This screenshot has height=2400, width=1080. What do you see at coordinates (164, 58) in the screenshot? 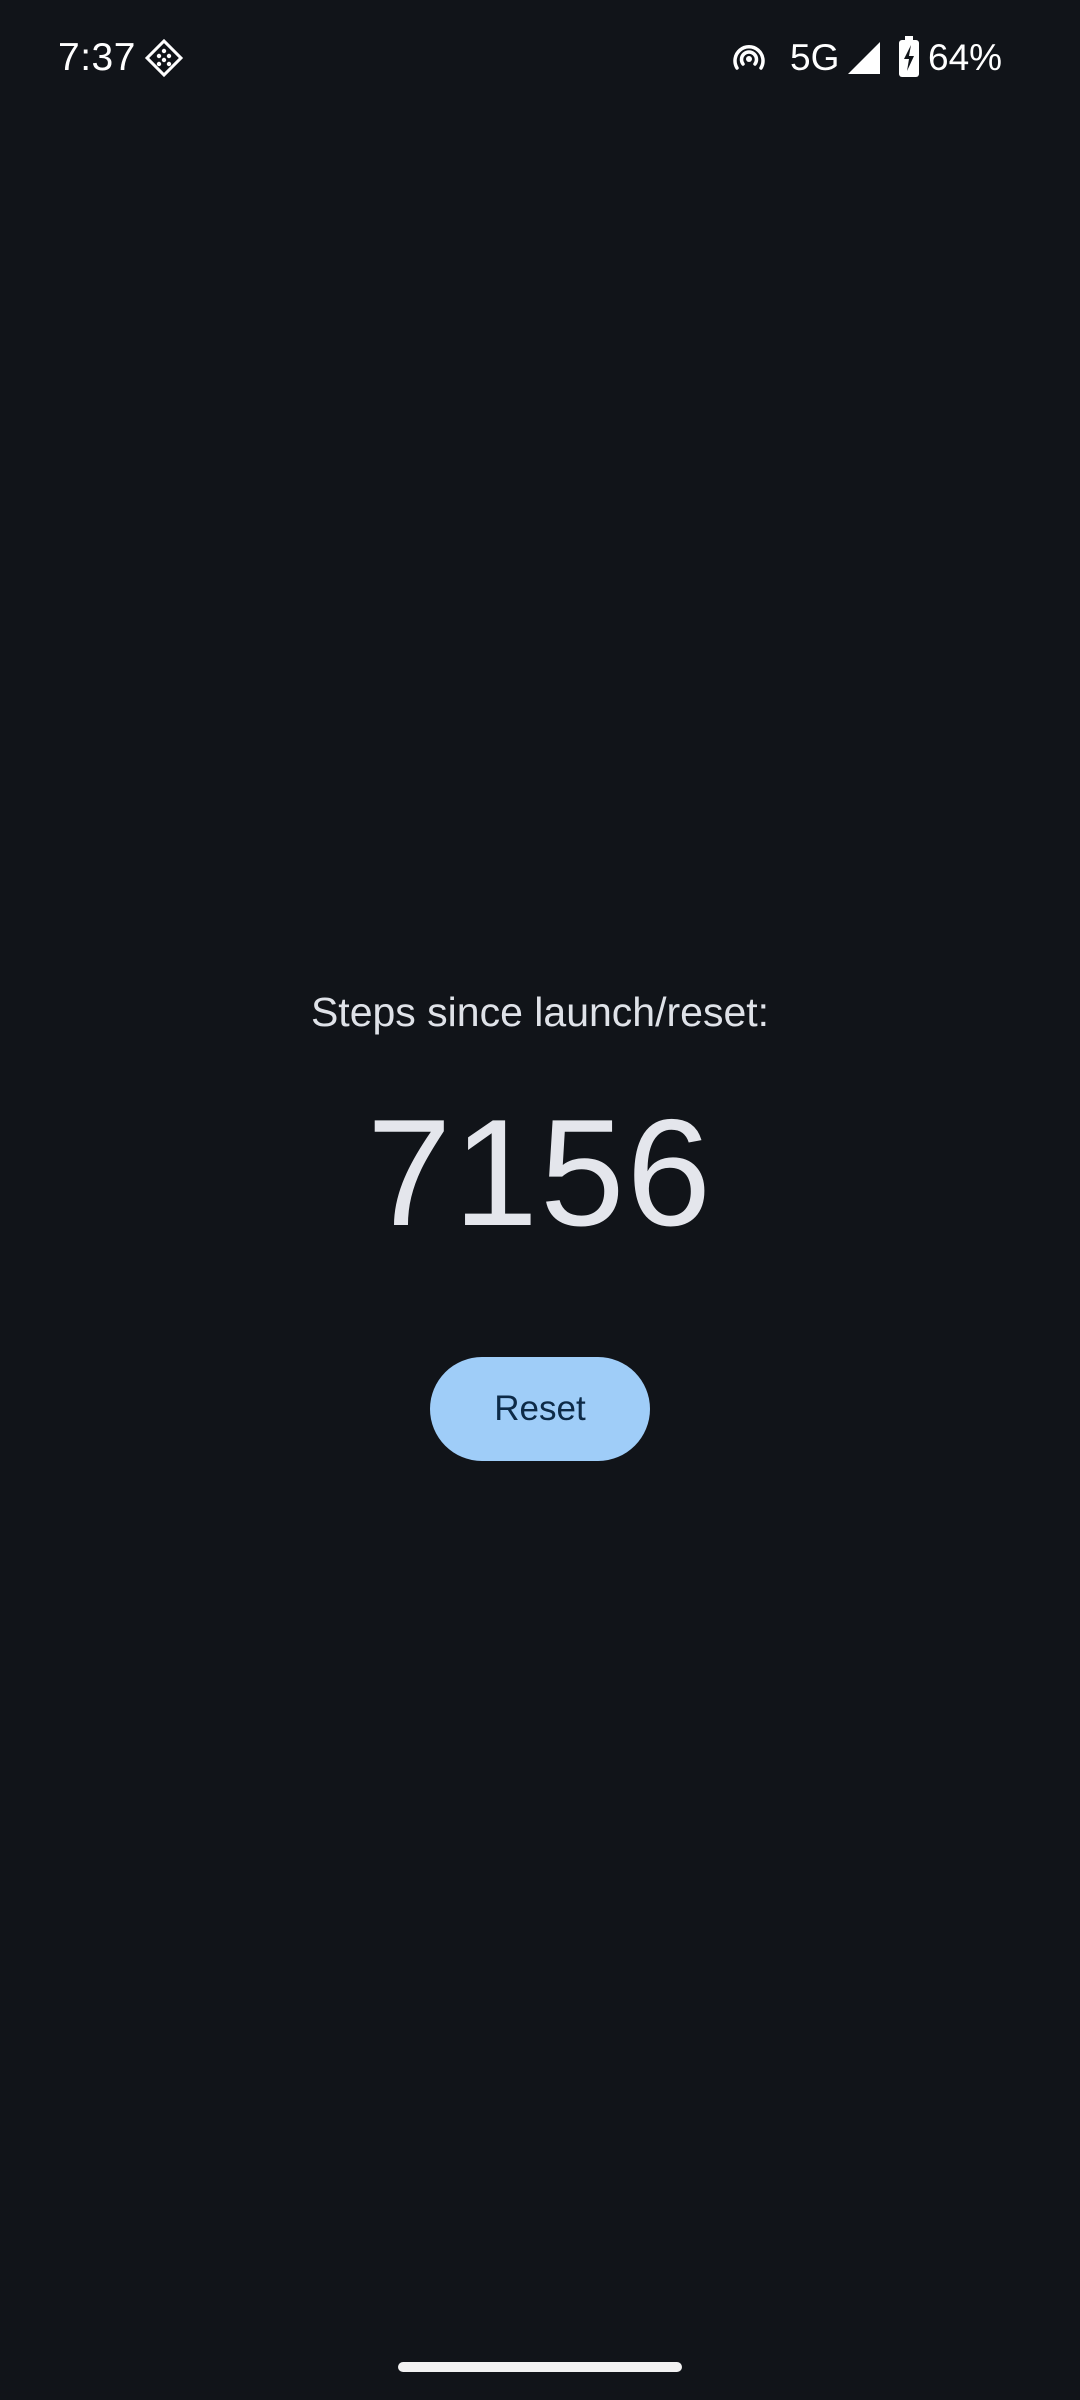
I see `notification-diamond-icon` at bounding box center [164, 58].